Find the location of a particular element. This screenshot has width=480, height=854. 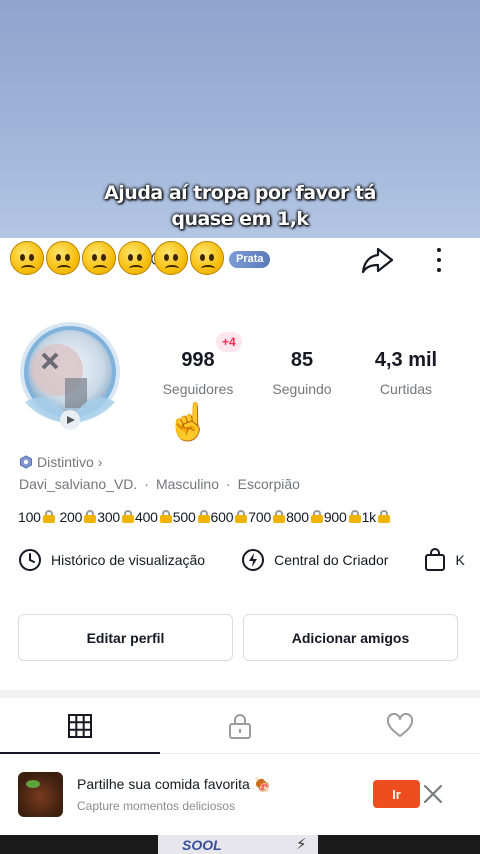

avatar is located at coordinates (70, 376).